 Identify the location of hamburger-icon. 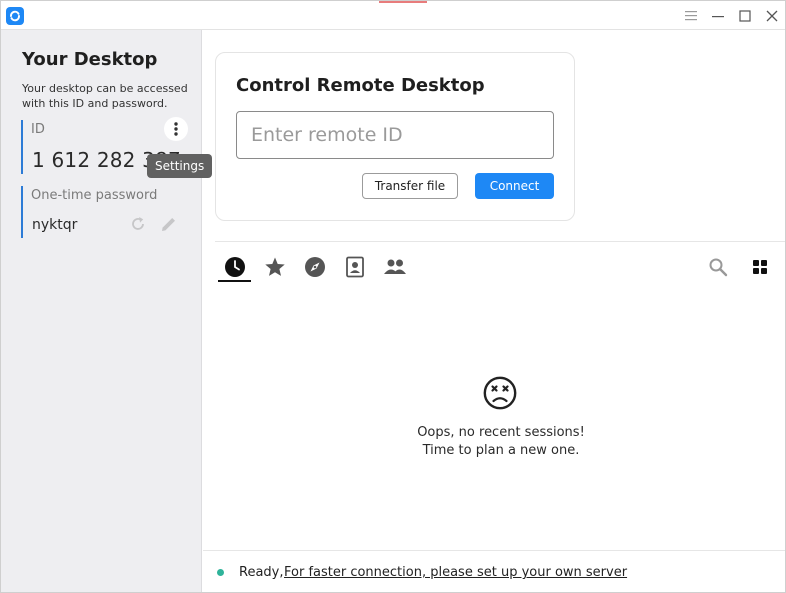
(691, 16).